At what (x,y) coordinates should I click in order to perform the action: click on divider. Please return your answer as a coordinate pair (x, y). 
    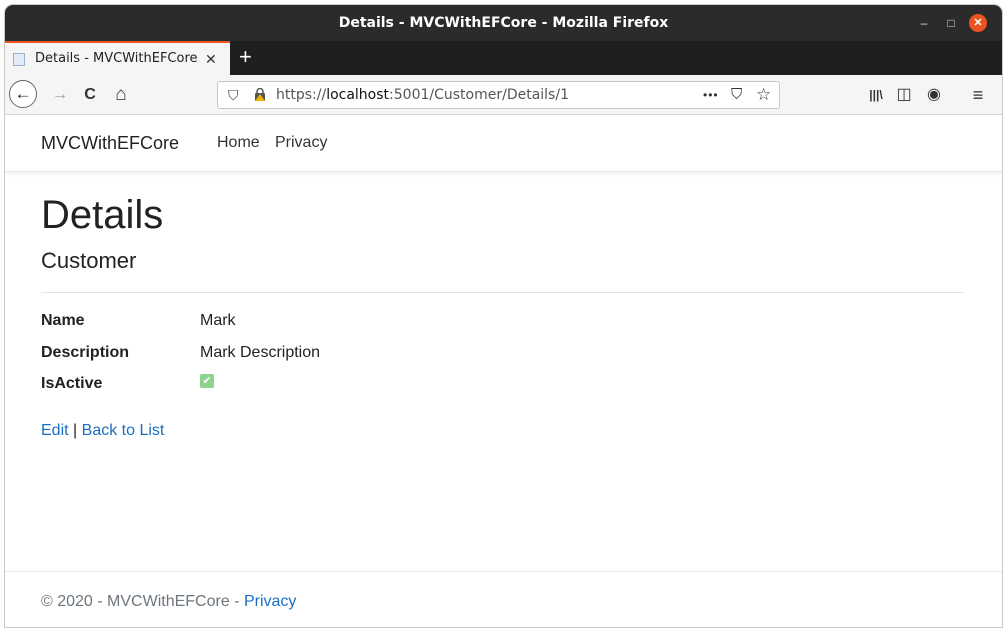
    Looking at the image, I should click on (502, 292).